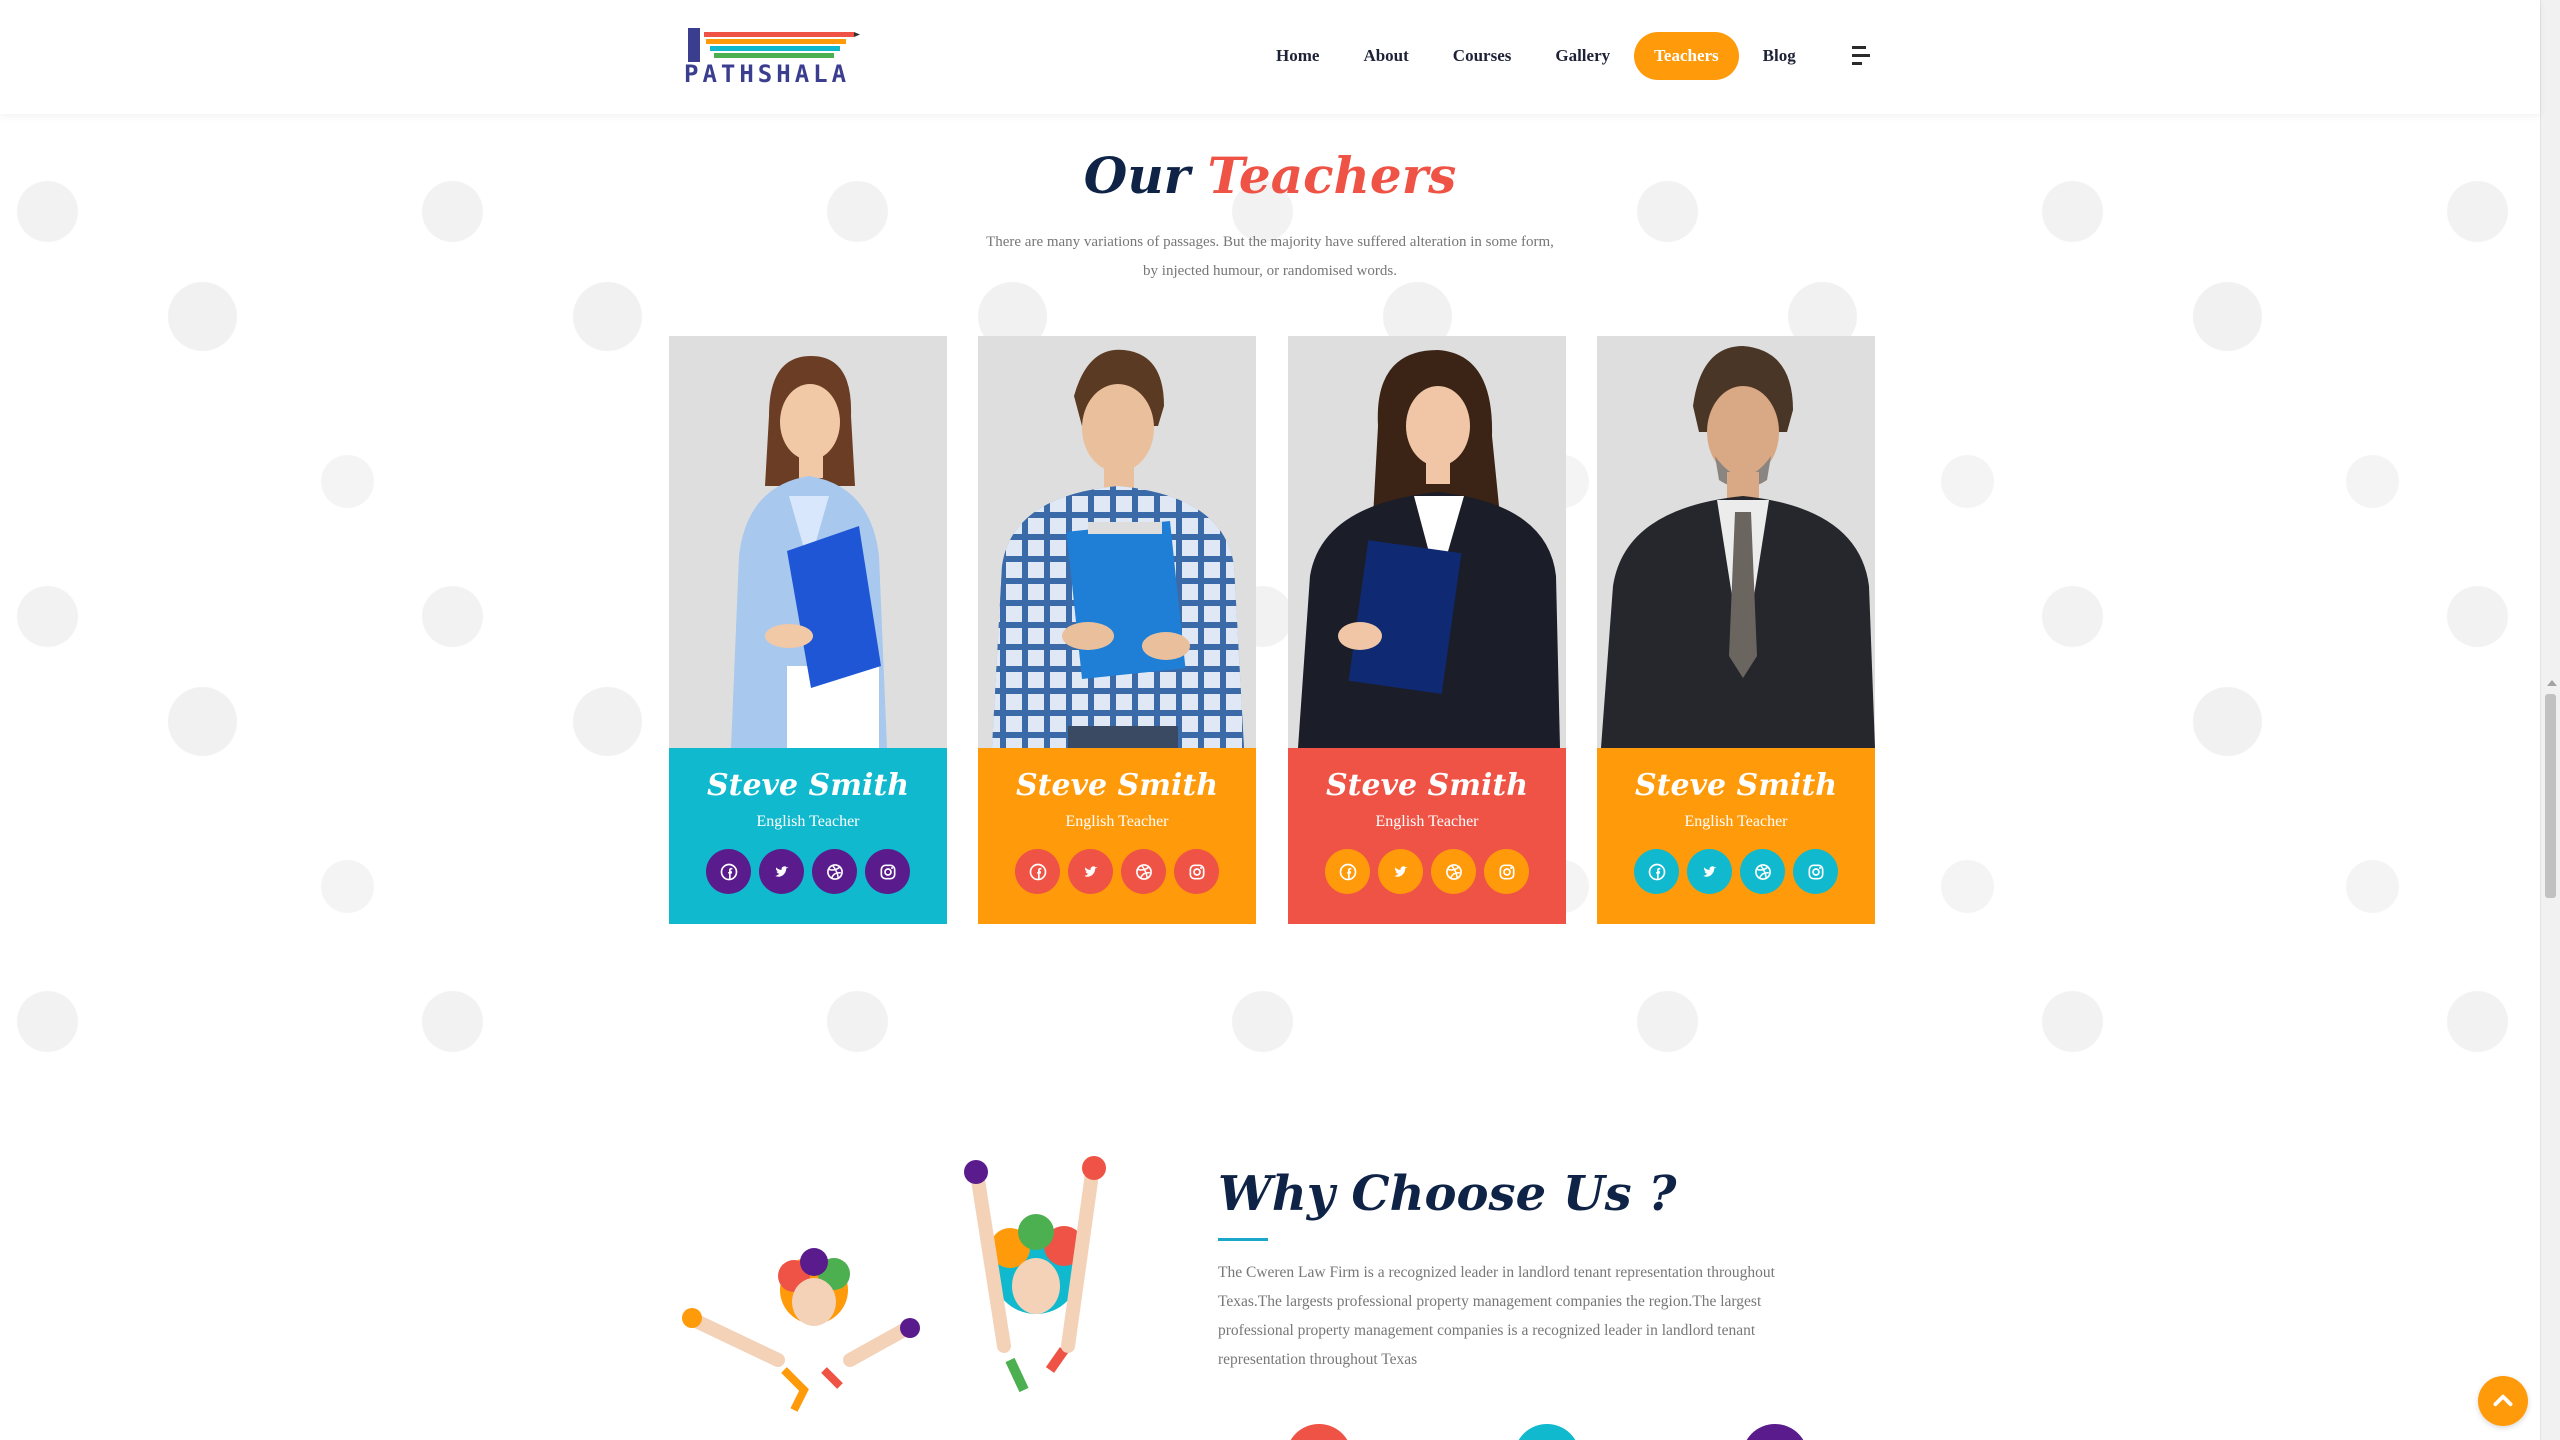 This screenshot has height=1440, width=2560. I want to click on nav-gallery: Gallery, so click(1582, 56).